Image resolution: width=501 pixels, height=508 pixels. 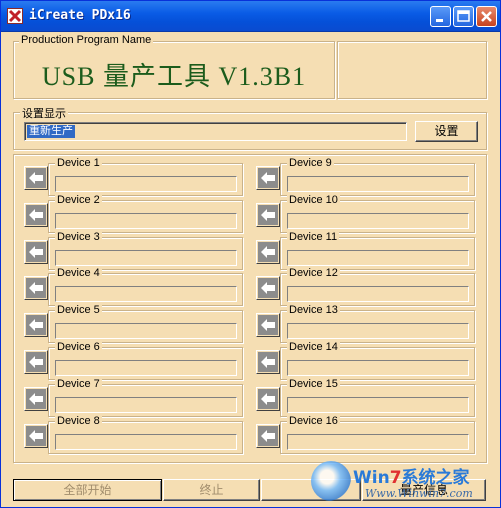 I want to click on device-slot: Device 2, so click(x=145, y=213).